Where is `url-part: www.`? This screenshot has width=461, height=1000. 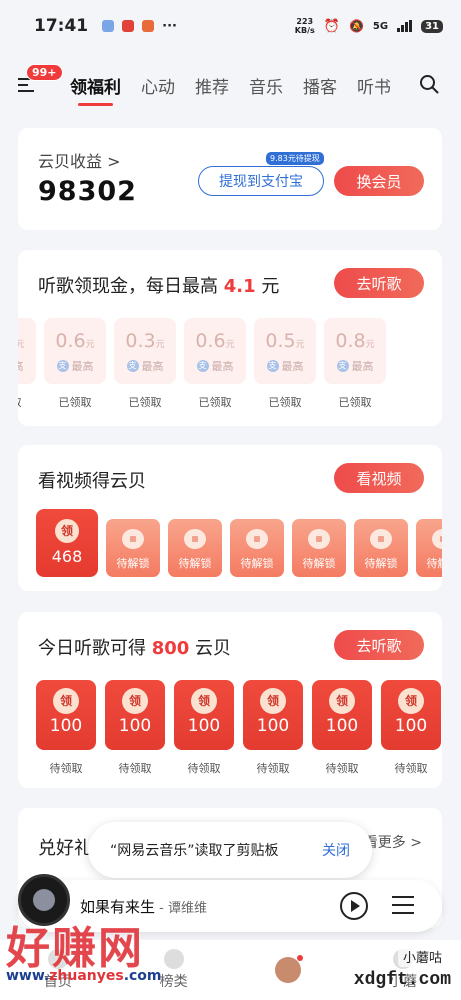 url-part: www. is located at coordinates (28, 976).